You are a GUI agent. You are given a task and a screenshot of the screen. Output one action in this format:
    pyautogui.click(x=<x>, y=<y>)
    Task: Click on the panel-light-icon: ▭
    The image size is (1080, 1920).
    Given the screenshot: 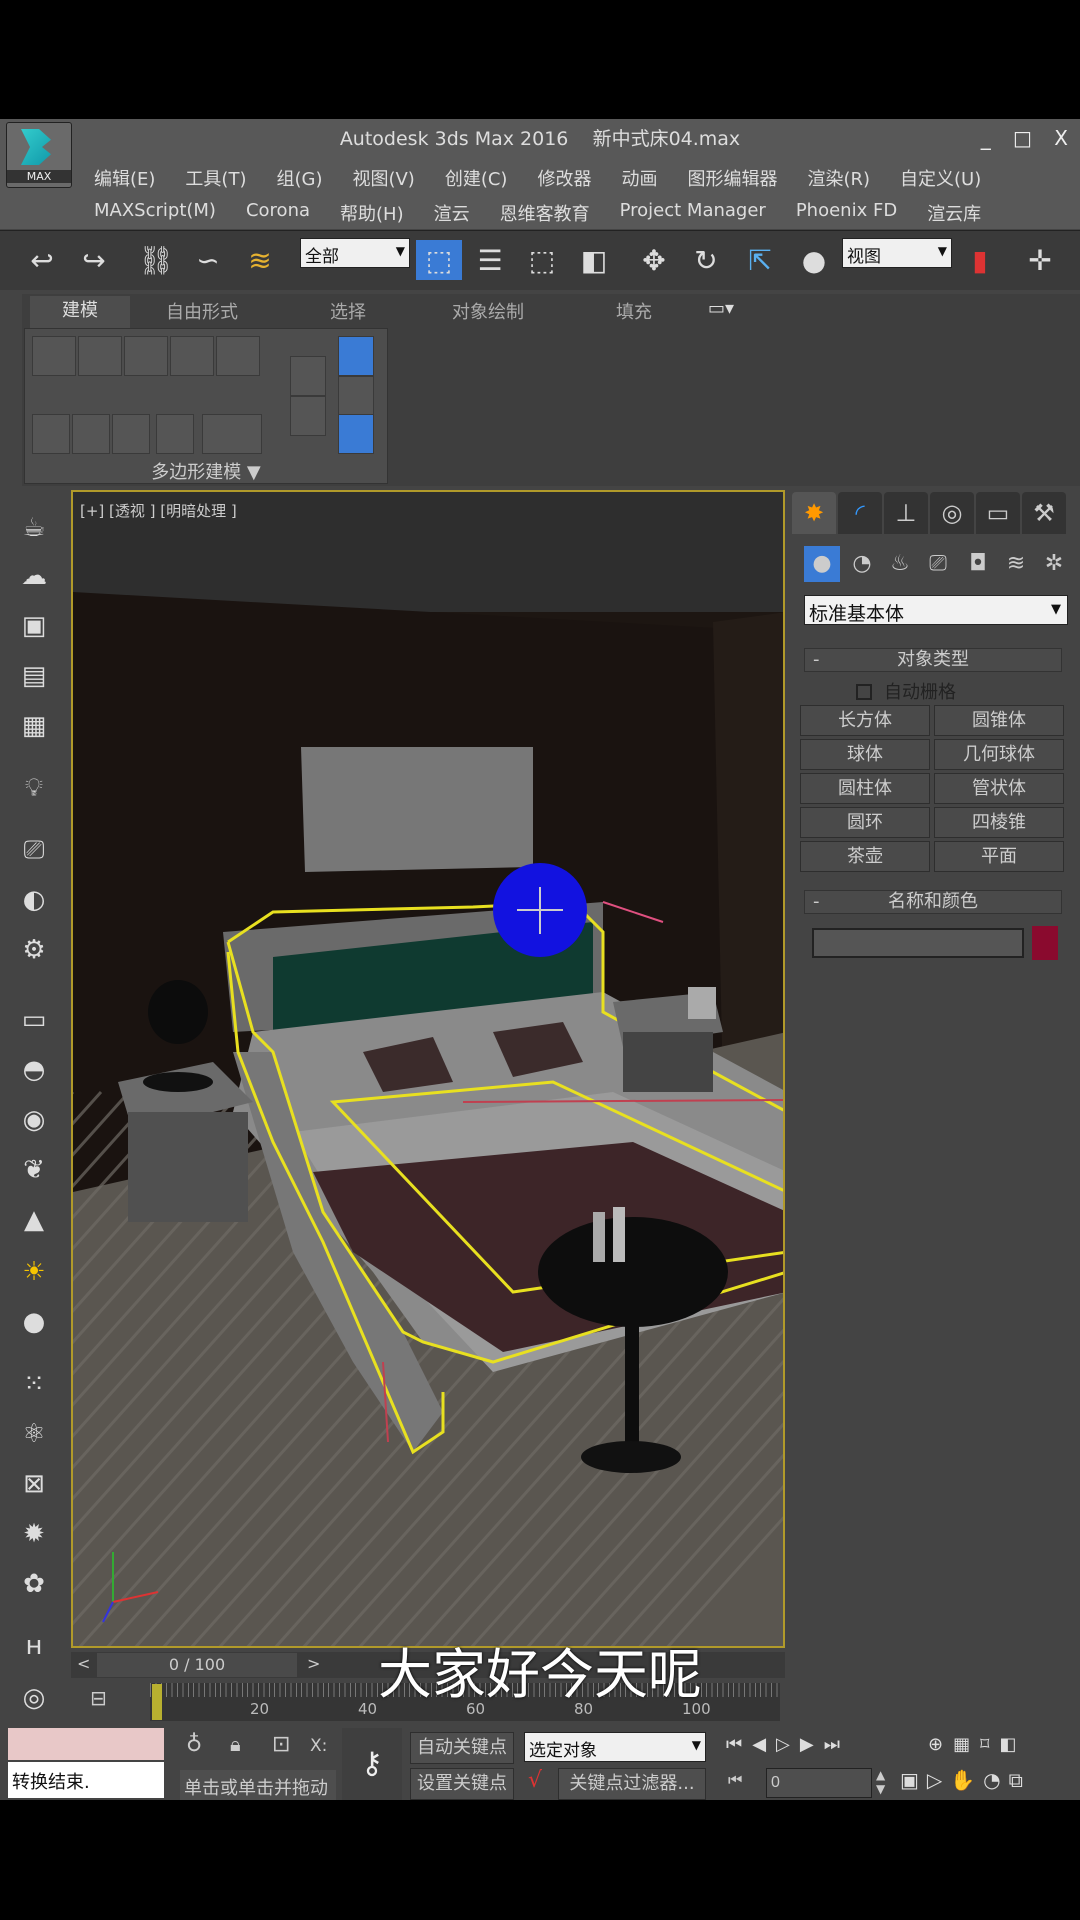 What is the action you would take?
    pyautogui.click(x=34, y=1020)
    